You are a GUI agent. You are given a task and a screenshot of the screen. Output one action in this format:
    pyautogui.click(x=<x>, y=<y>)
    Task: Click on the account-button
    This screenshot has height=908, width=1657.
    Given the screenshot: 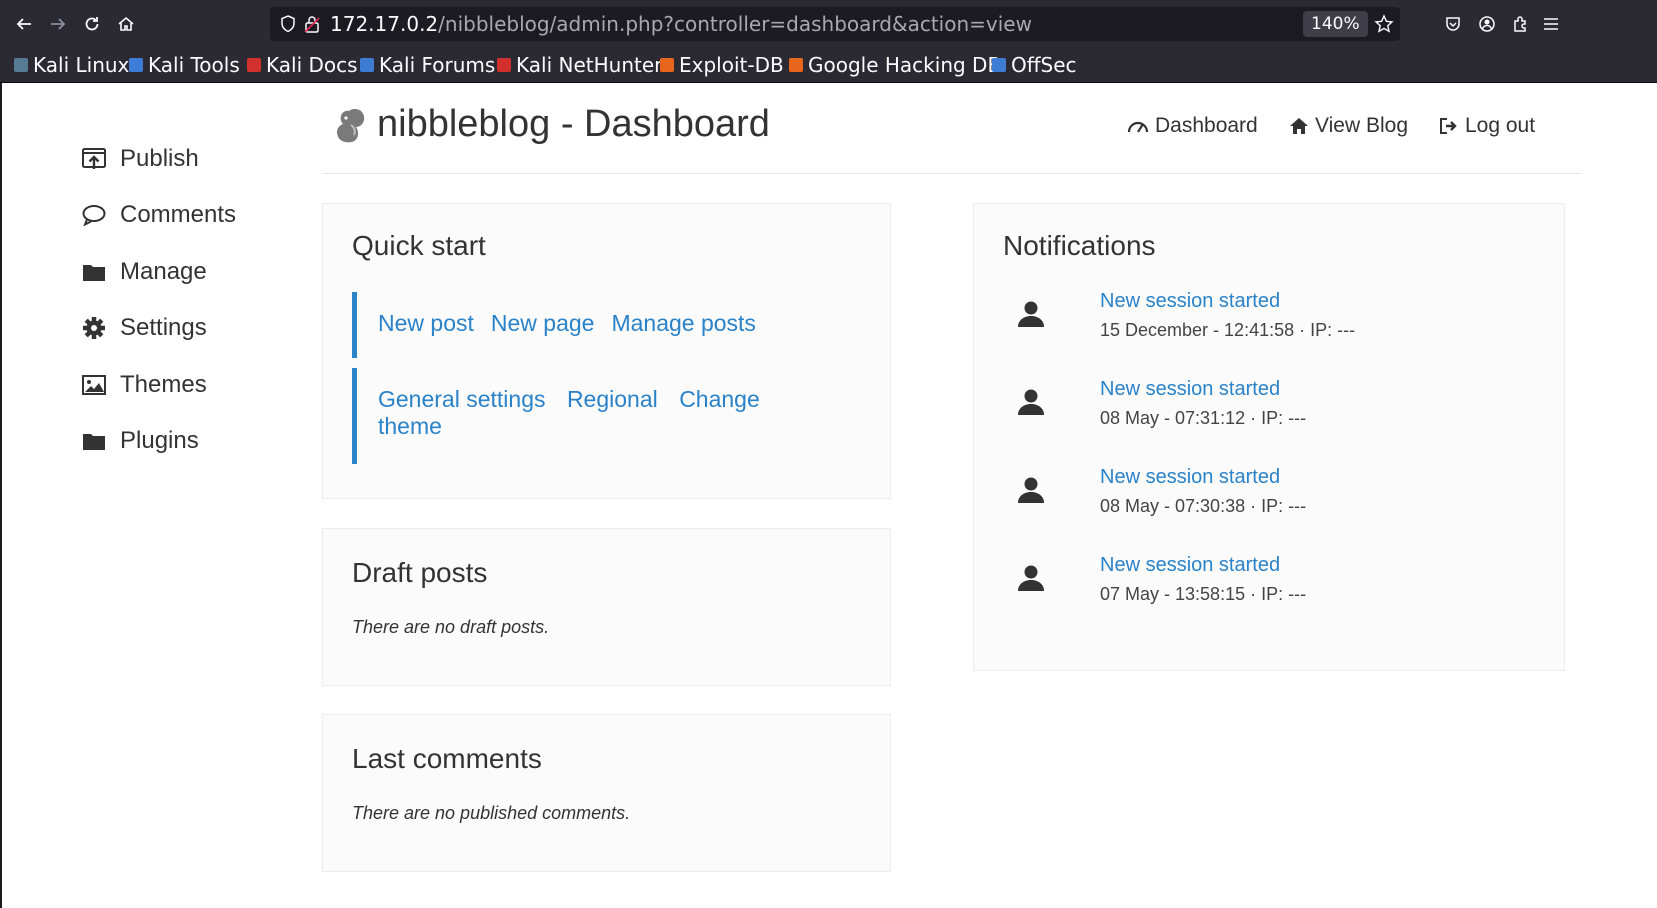 What is the action you would take?
    pyautogui.click(x=1487, y=24)
    